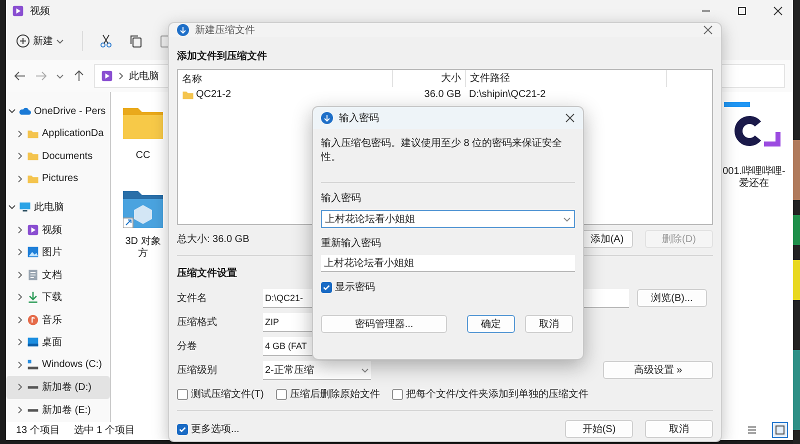 The width and height of the screenshot is (800, 444). Describe the element at coordinates (197, 322) in the screenshot. I see `field-label: 压缩格式` at that location.